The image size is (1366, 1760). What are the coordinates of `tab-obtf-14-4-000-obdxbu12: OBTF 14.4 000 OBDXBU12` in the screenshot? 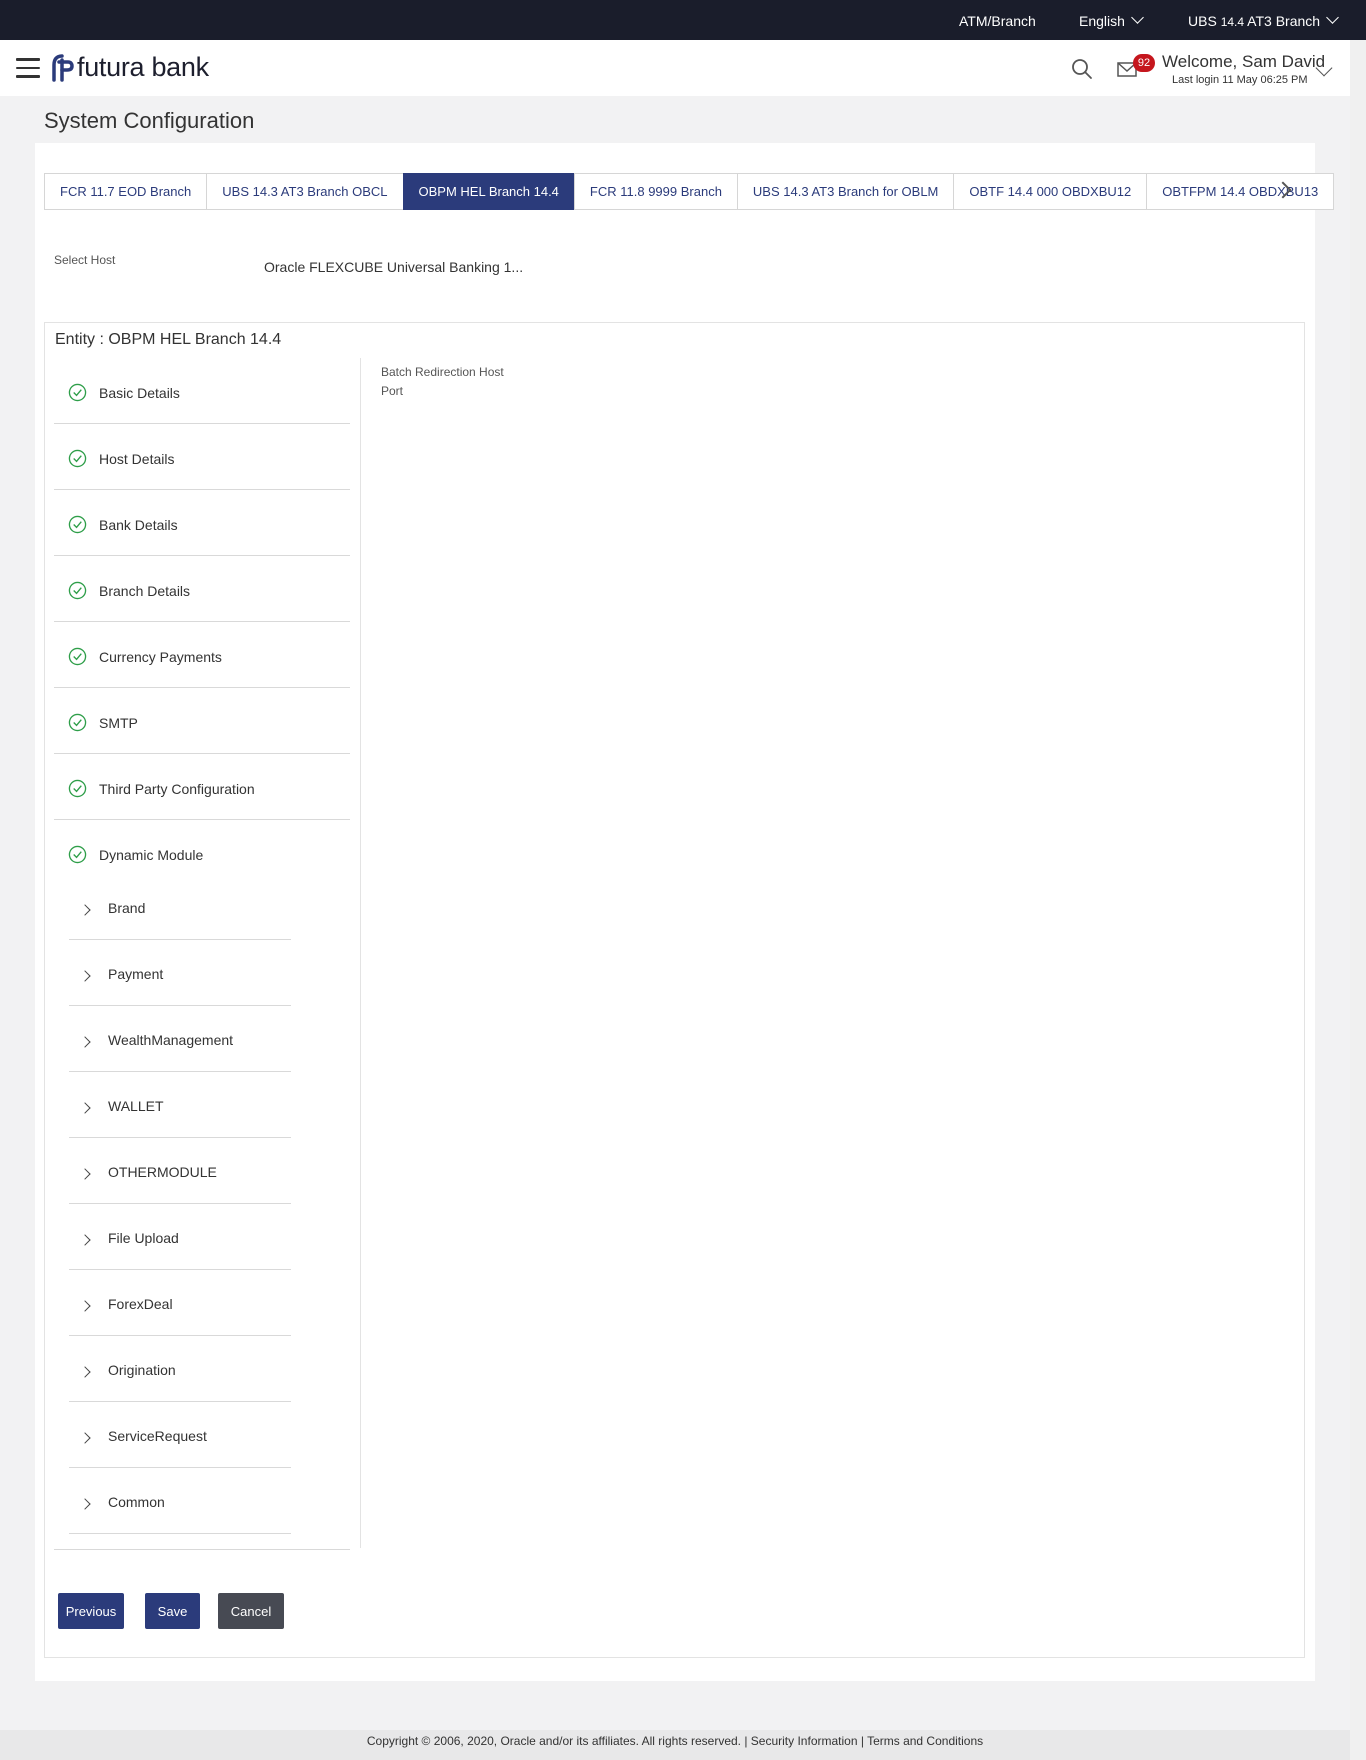 It's located at (1050, 191).